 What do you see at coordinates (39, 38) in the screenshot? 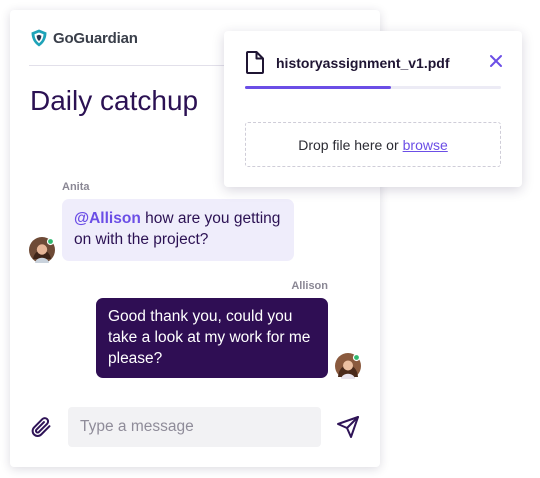
I see `shield-icon` at bounding box center [39, 38].